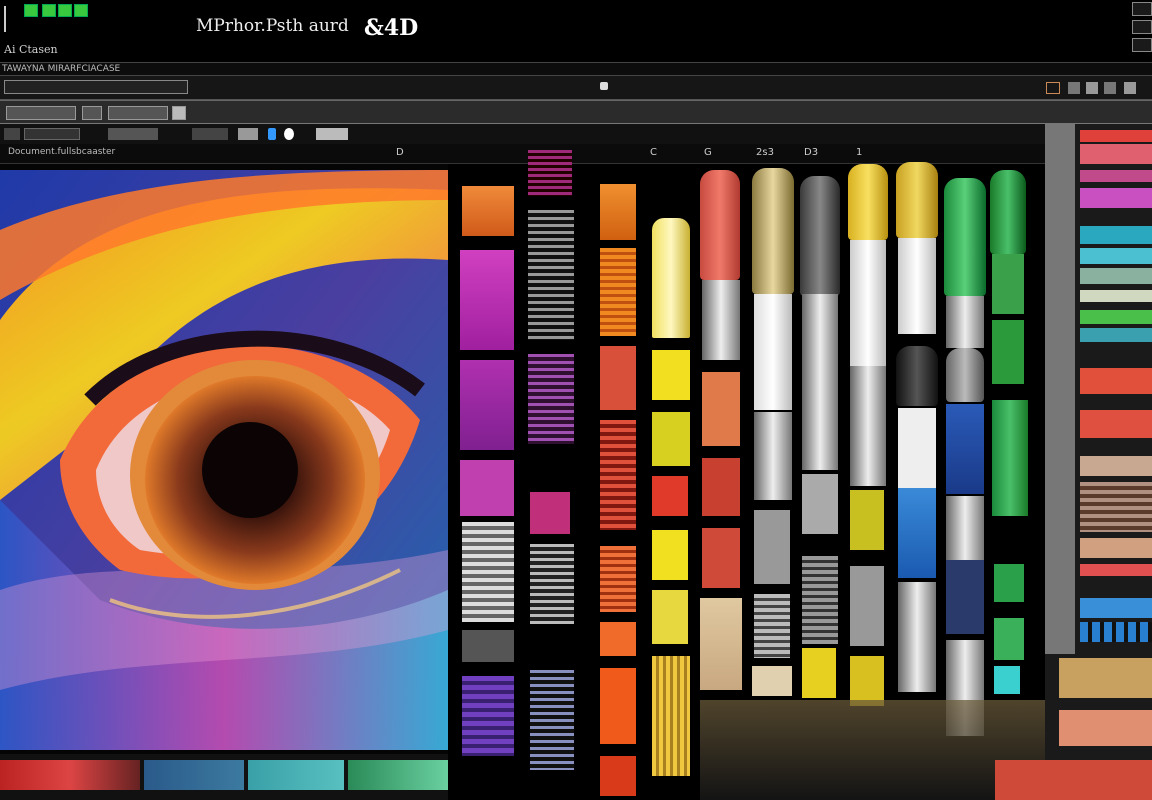 The height and width of the screenshot is (800, 1152). I want to click on minimize-icon, so click(1142, 45).